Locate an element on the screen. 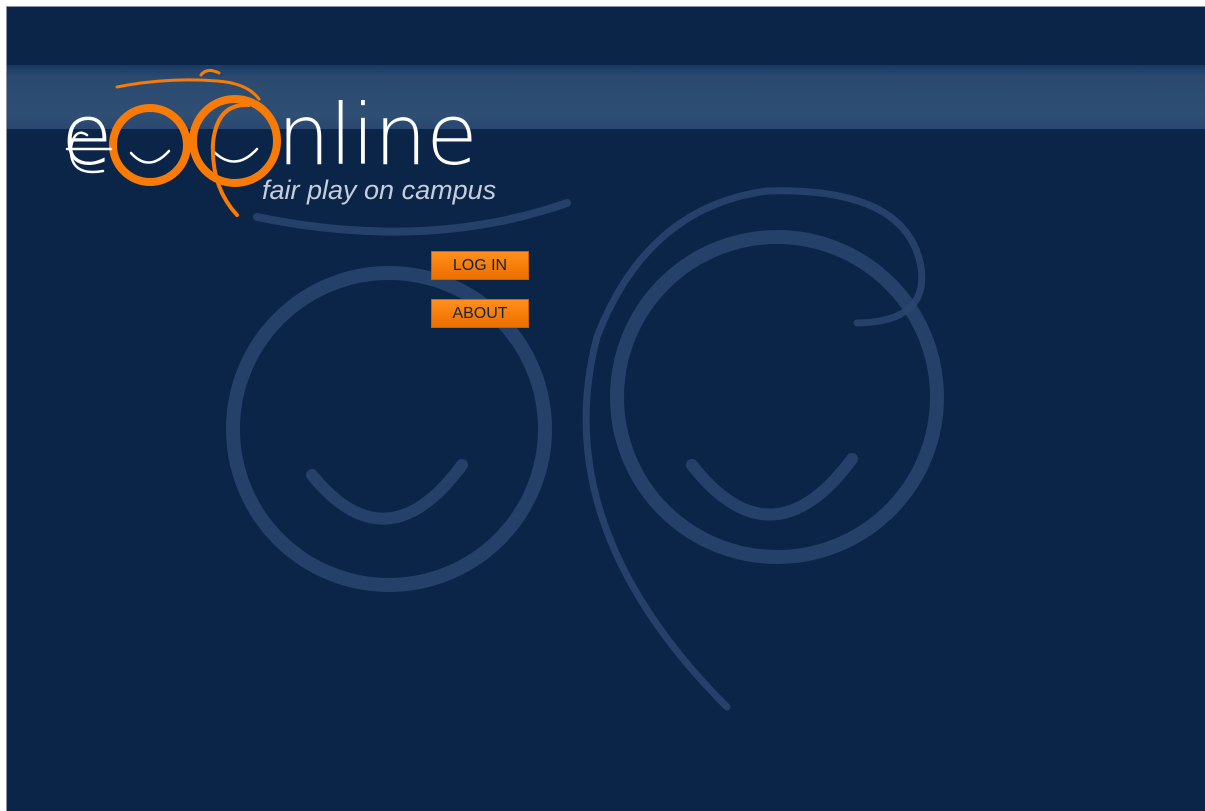 This screenshot has width=1205, height=811. logo-letter-e: e is located at coordinates (87, 135).